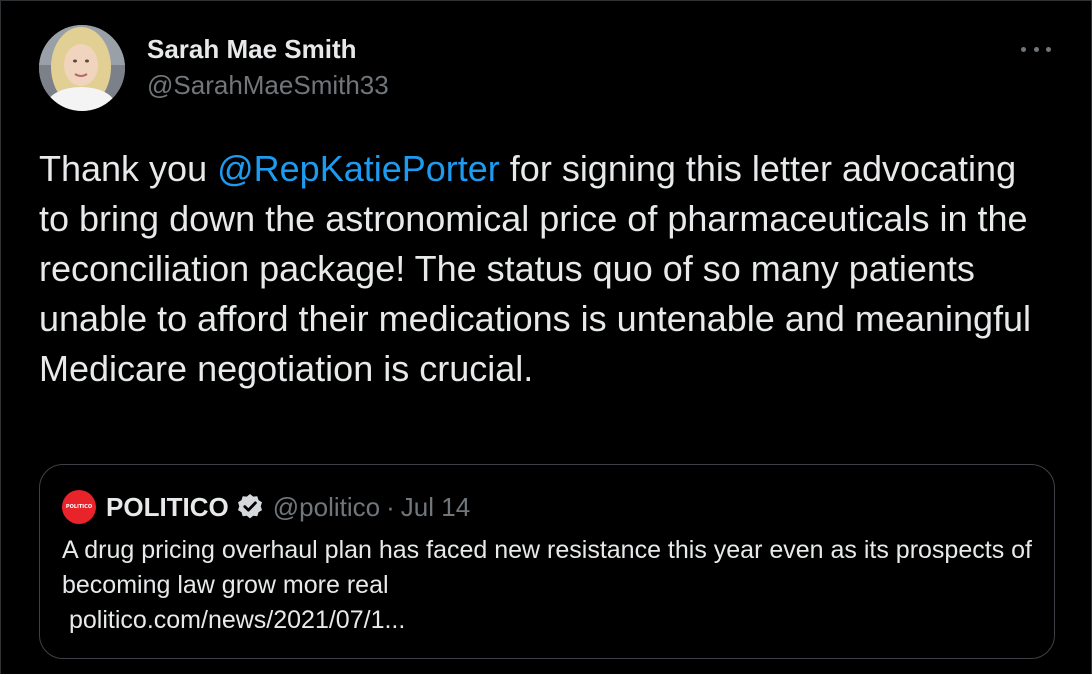 The height and width of the screenshot is (674, 1092). I want to click on politico-logo-text: POLITICO, so click(79, 507).